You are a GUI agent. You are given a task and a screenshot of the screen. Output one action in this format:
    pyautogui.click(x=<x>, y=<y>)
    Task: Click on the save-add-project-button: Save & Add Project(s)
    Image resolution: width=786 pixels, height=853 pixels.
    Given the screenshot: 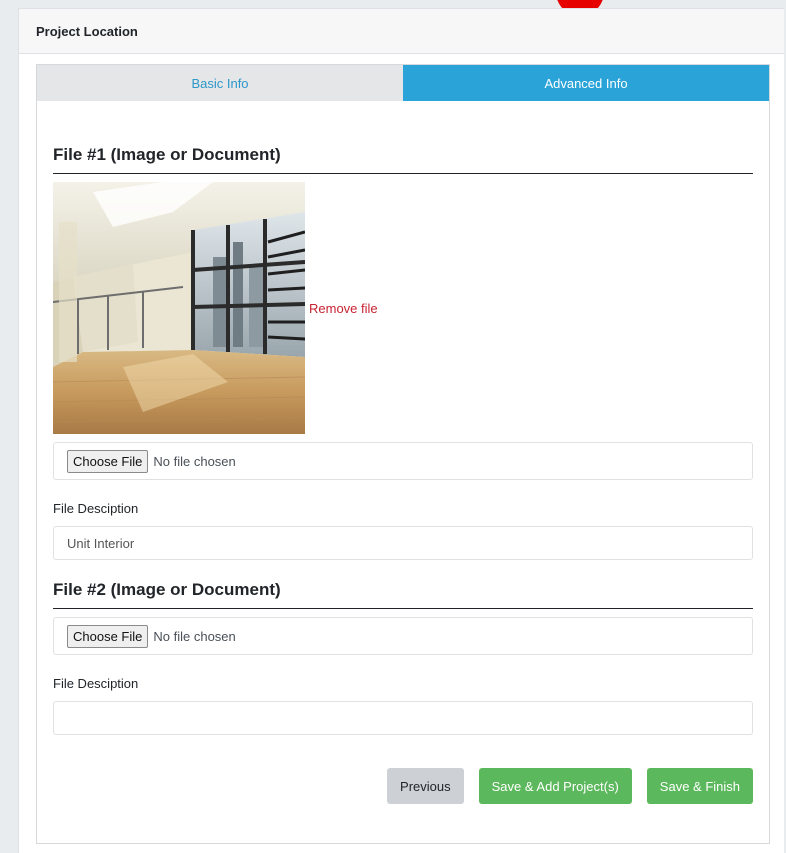 What is the action you would take?
    pyautogui.click(x=555, y=786)
    